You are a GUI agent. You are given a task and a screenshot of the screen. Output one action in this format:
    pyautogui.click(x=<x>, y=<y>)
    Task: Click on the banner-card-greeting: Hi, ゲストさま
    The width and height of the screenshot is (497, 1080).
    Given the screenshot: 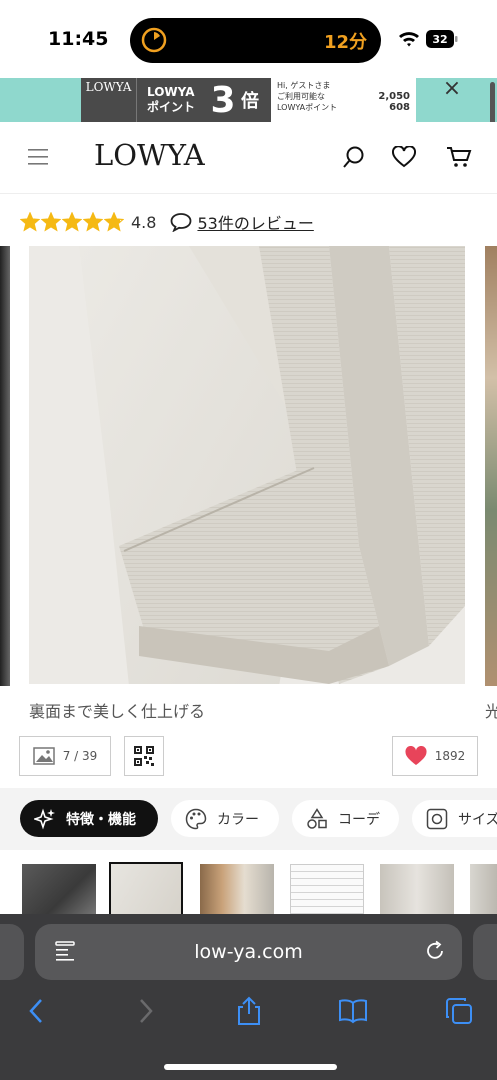 What is the action you would take?
    pyautogui.click(x=304, y=85)
    